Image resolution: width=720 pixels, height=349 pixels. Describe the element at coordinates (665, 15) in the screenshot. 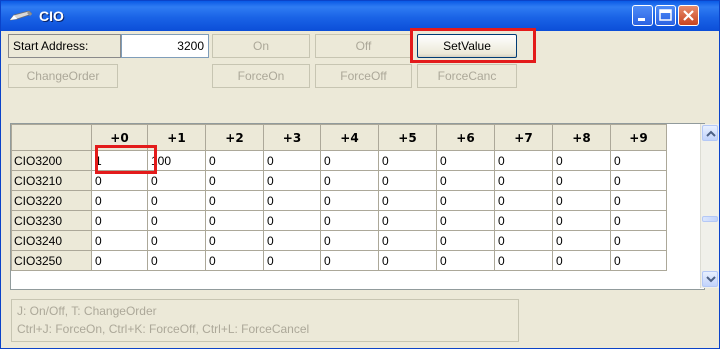

I see `maximize-button` at that location.